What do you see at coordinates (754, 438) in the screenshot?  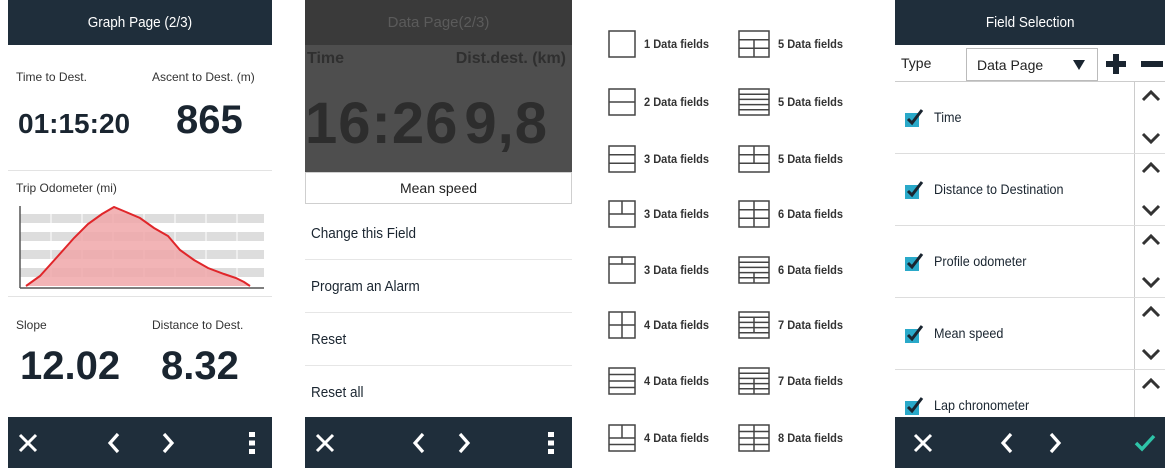 I see `layout-8-fields-icon` at bounding box center [754, 438].